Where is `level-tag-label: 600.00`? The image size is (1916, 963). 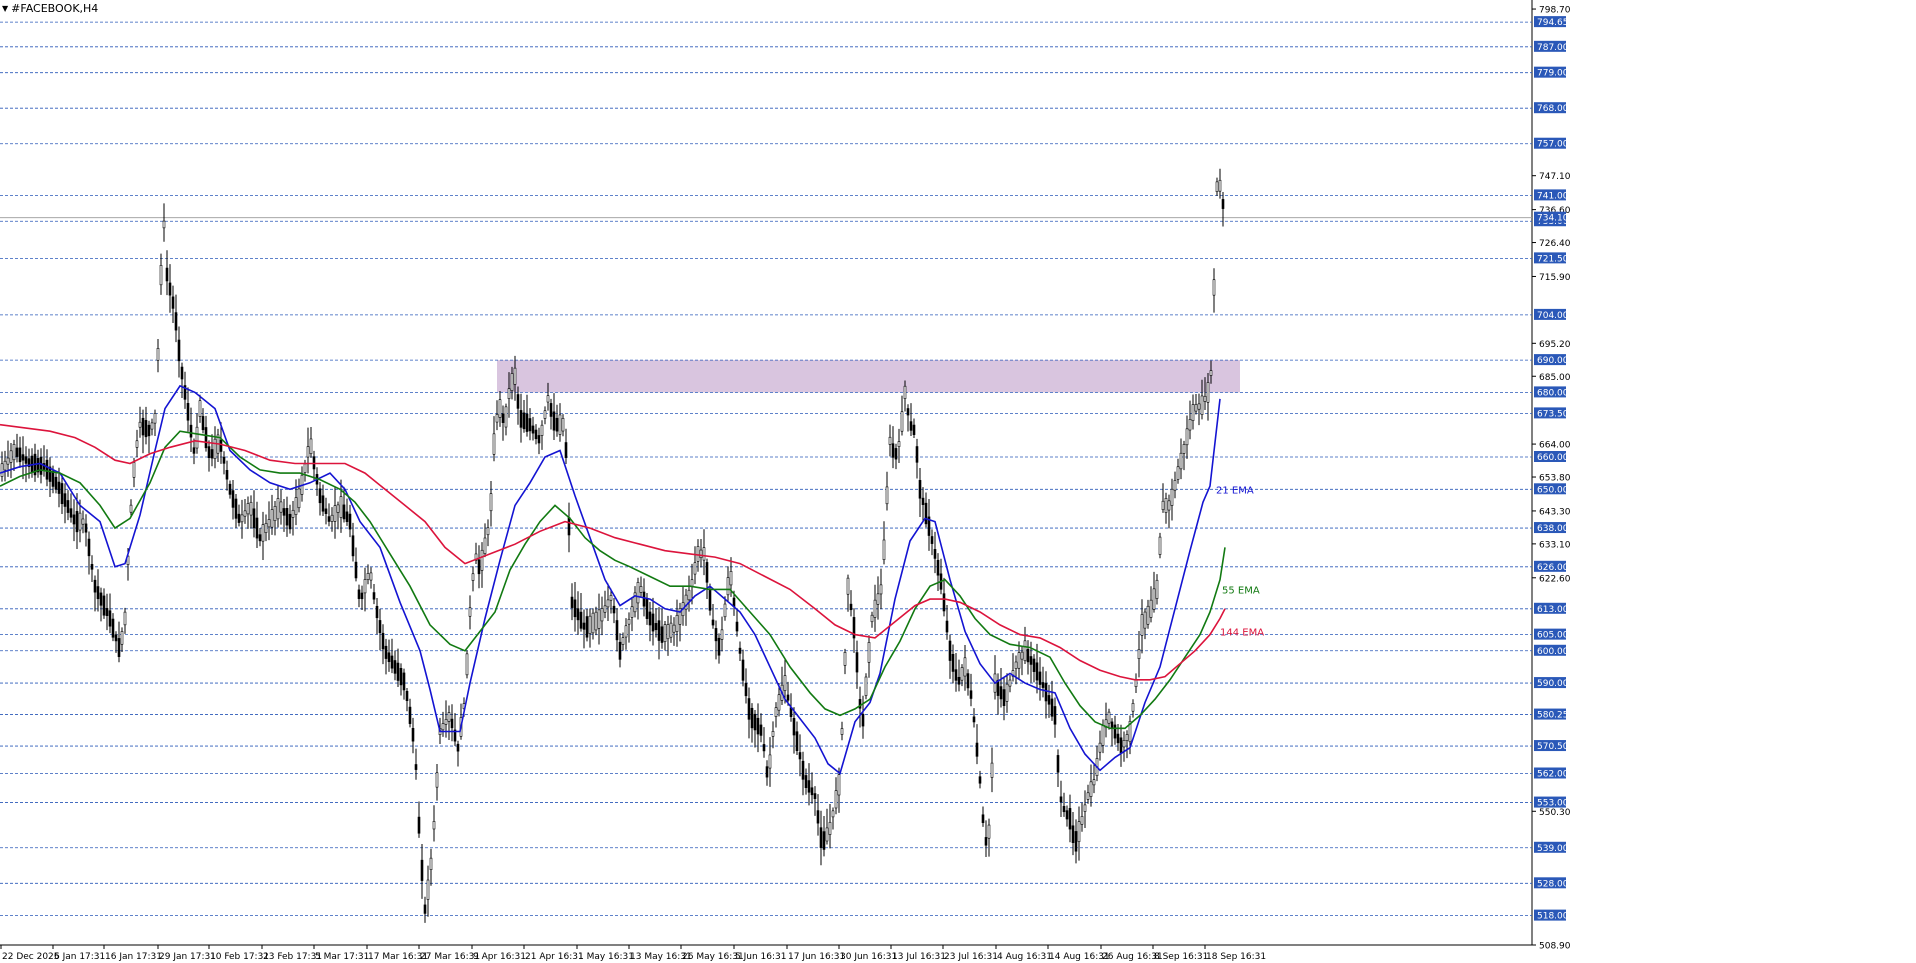 level-tag-label: 600.00 is located at coordinates (1553, 652).